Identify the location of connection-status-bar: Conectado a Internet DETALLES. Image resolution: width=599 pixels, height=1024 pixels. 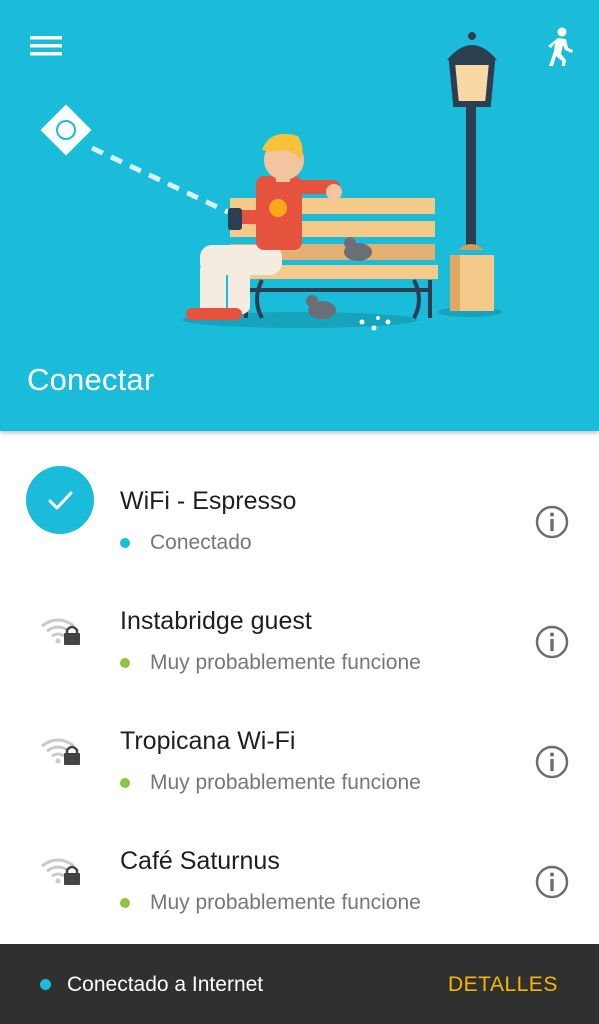
(299, 984).